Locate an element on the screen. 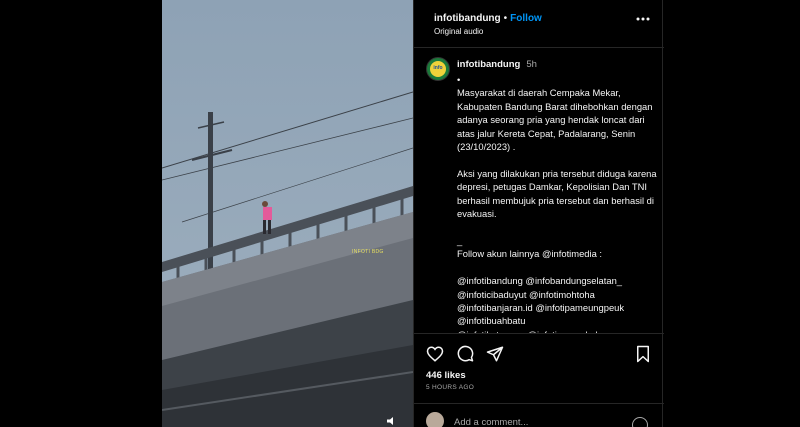 This screenshot has height=427, width=800. caption-time: 5h is located at coordinates (531, 64).